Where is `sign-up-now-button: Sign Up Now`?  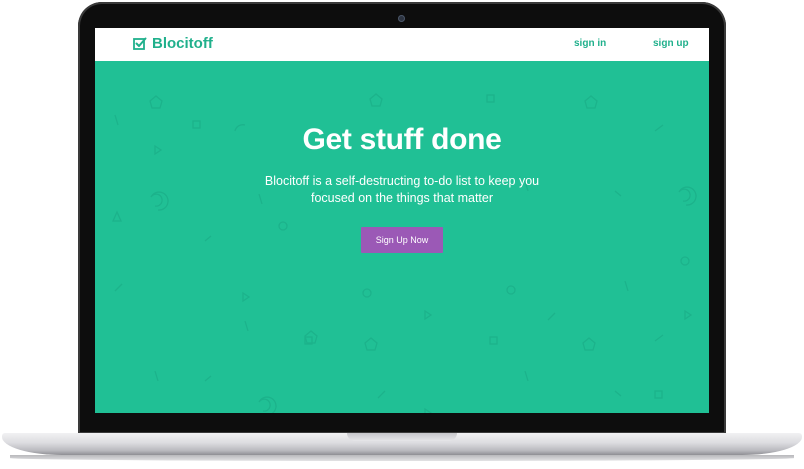
sign-up-now-button: Sign Up Now is located at coordinates (402, 240).